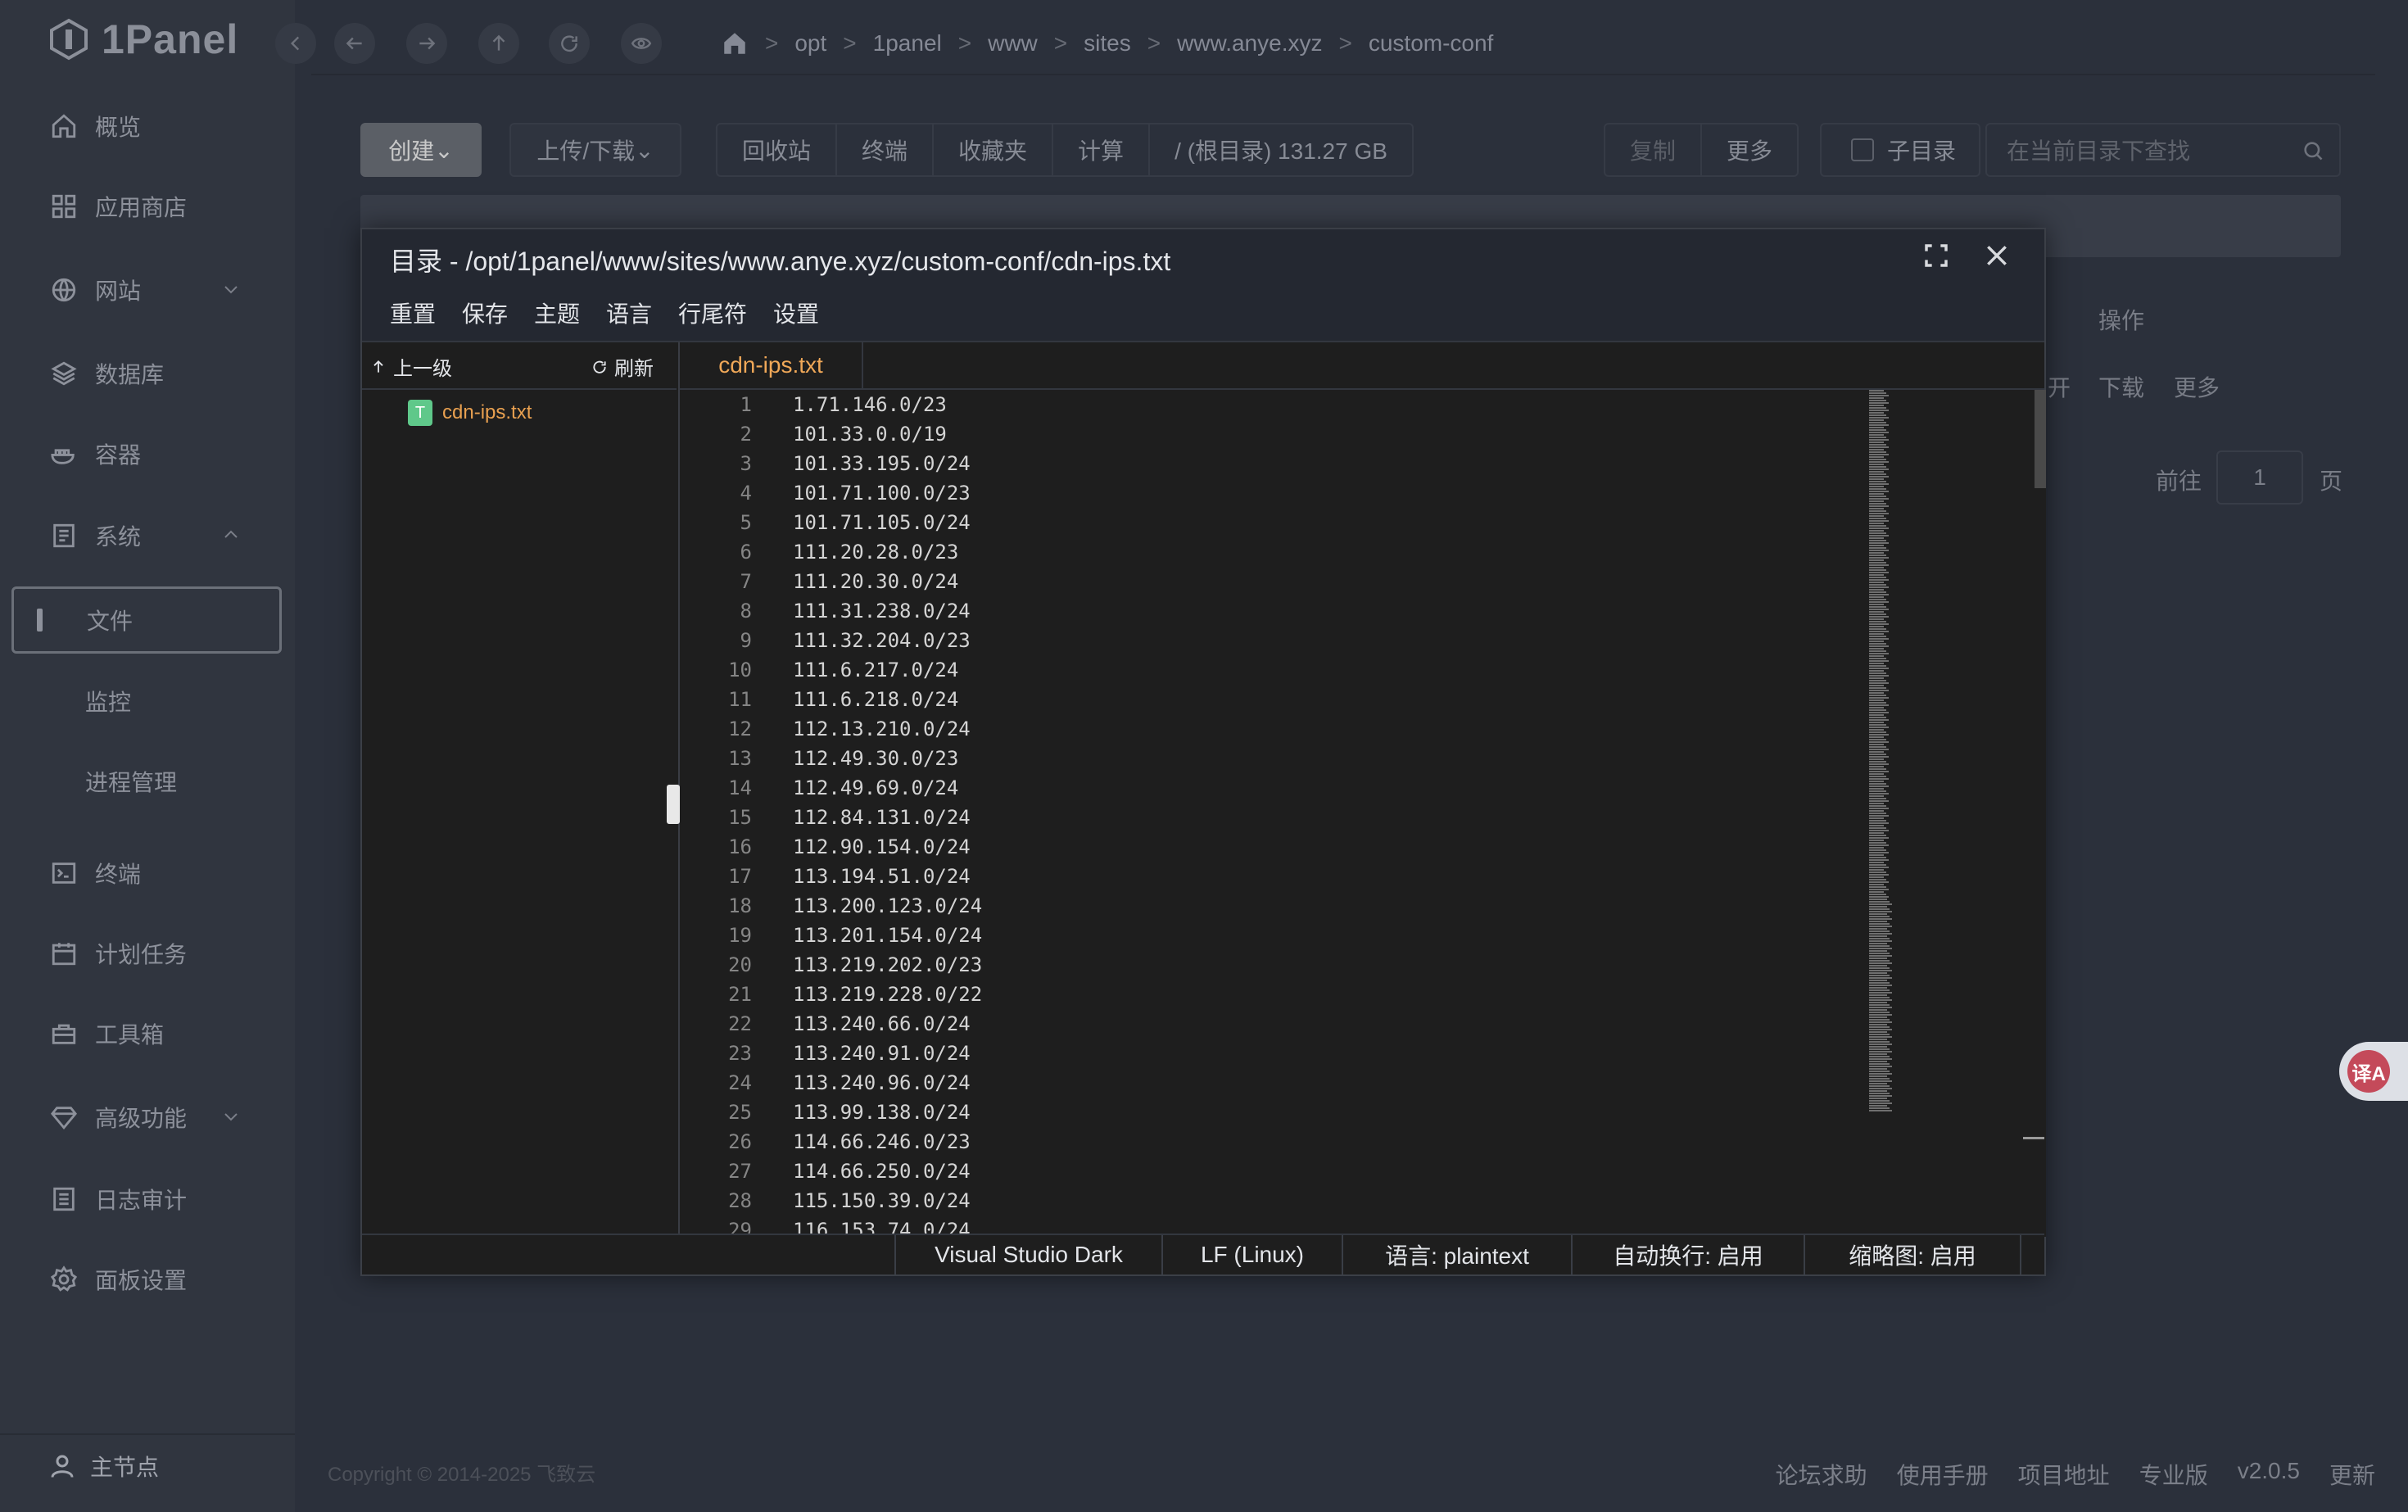 The image size is (2408, 1512). I want to click on line-number: 1, so click(746, 405).